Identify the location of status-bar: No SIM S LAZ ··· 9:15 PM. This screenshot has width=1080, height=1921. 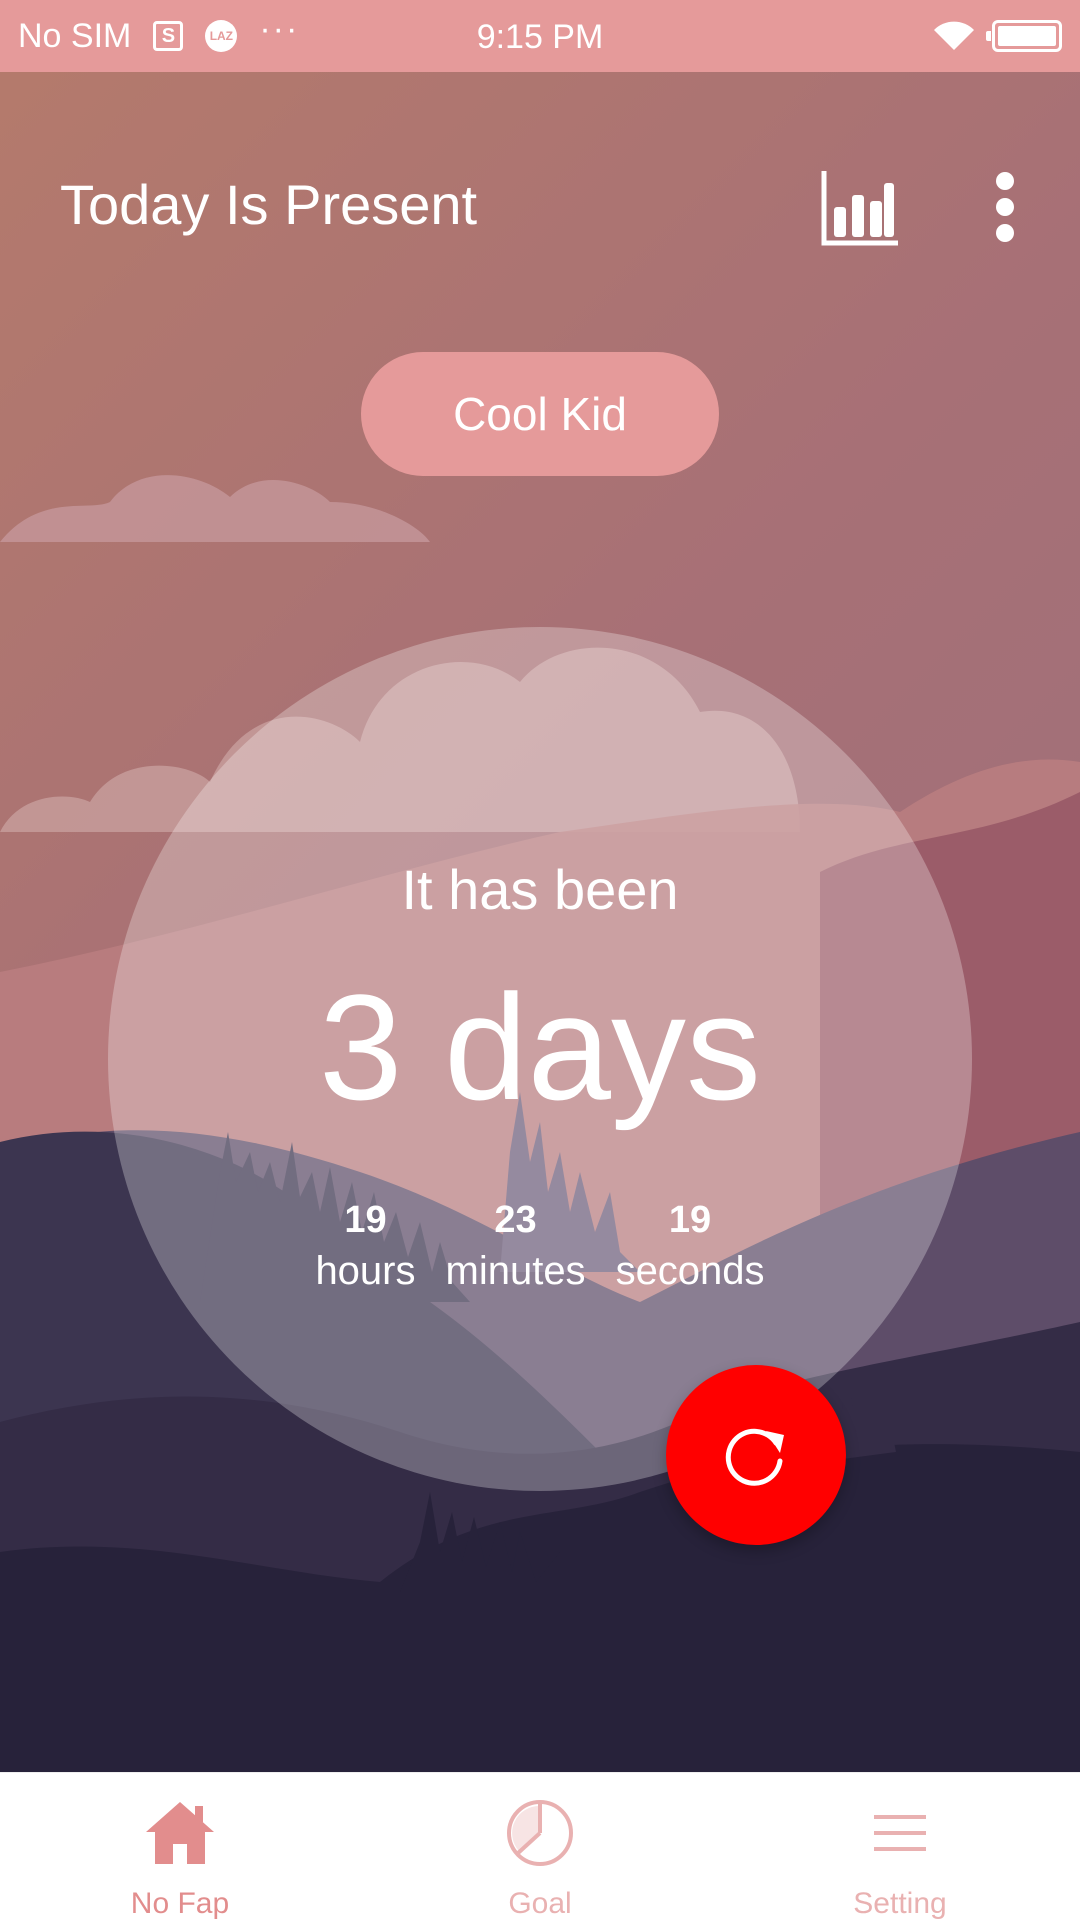
(540, 36).